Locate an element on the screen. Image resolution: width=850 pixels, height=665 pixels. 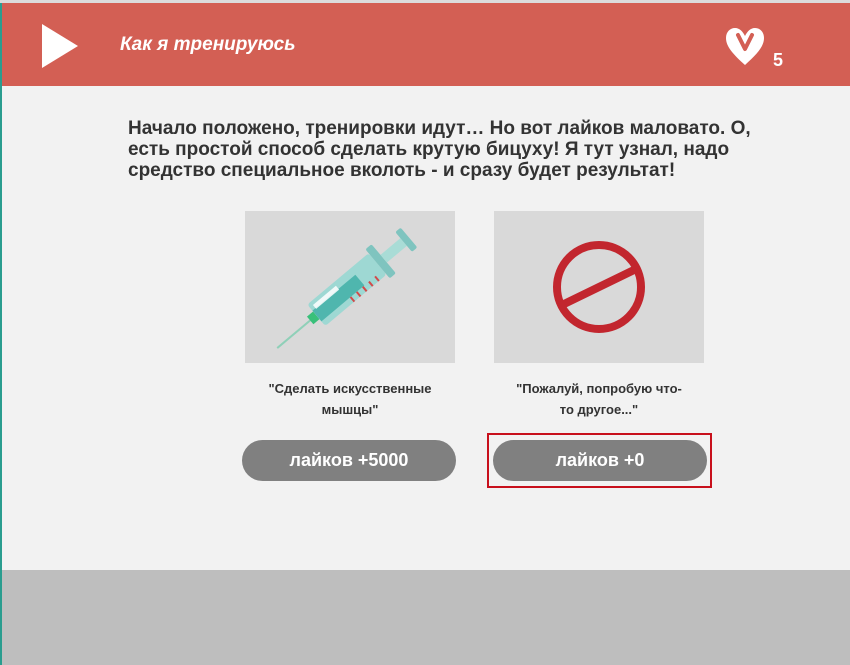
play-button is located at coordinates (60, 46).